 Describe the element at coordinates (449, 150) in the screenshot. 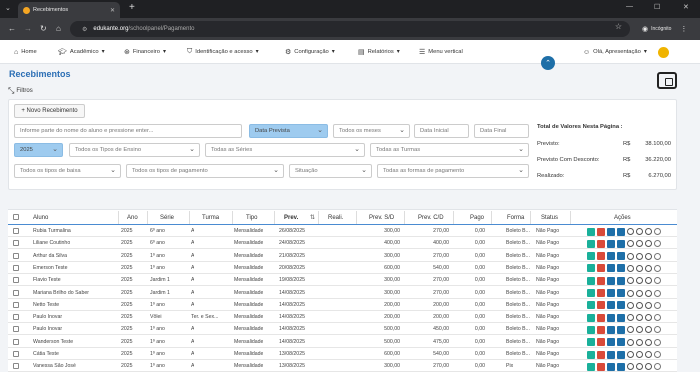

I see `class-select: Todas as Turmas` at that location.